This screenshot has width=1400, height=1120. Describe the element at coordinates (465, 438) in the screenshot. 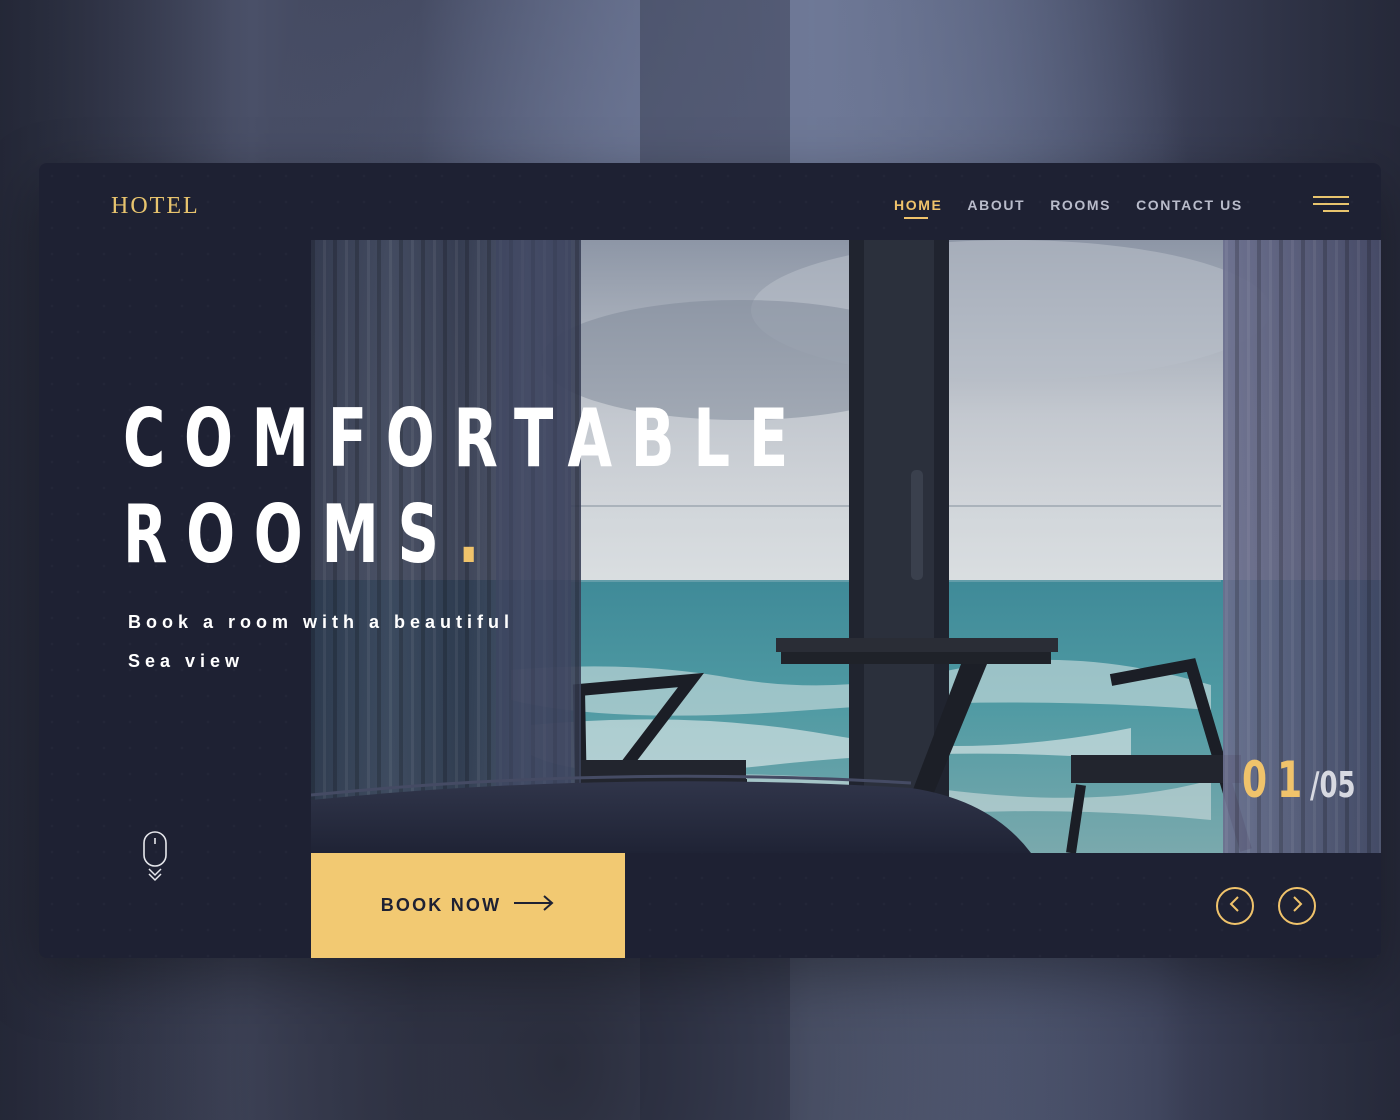

I see `headline-line-1: COMFORTABLE` at that location.